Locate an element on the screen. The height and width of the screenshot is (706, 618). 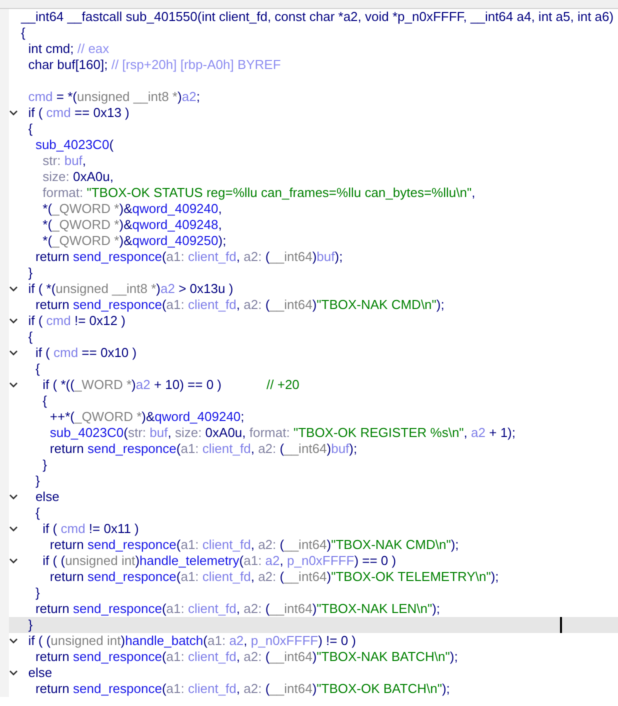
code-line: return send_responce(a1: client_fd, a2: (__int64)"TBOX-OK BATCH\n"); is located at coordinates (242, 689).